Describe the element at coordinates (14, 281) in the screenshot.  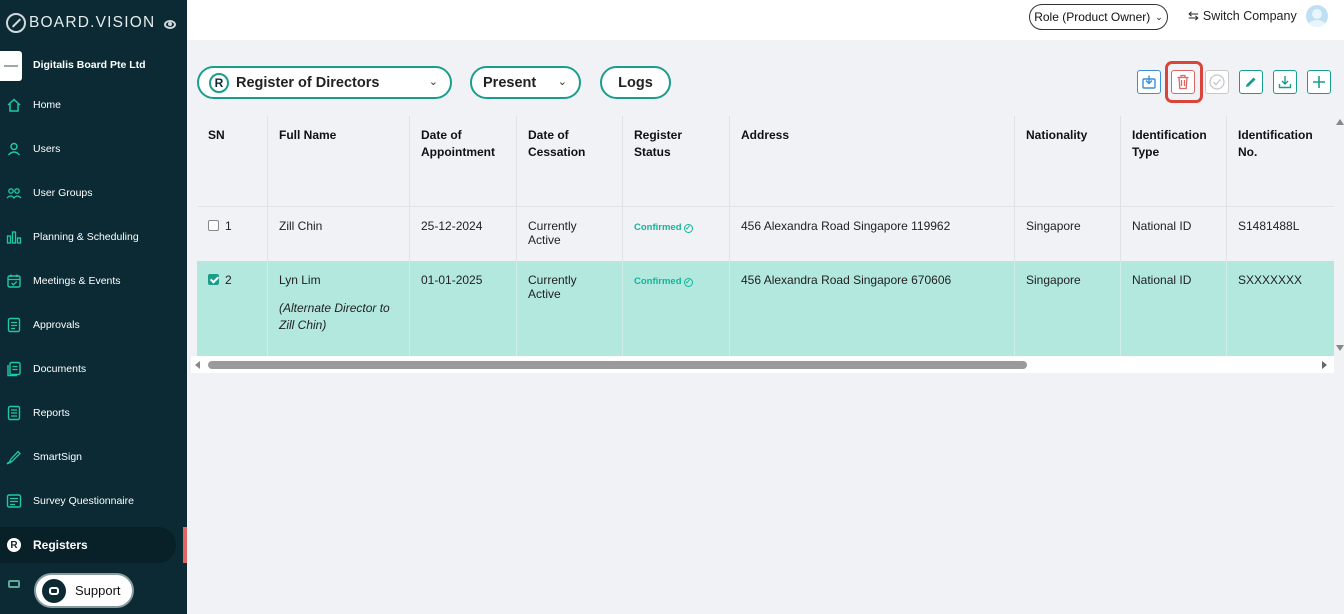
I see `calendar-icon` at that location.